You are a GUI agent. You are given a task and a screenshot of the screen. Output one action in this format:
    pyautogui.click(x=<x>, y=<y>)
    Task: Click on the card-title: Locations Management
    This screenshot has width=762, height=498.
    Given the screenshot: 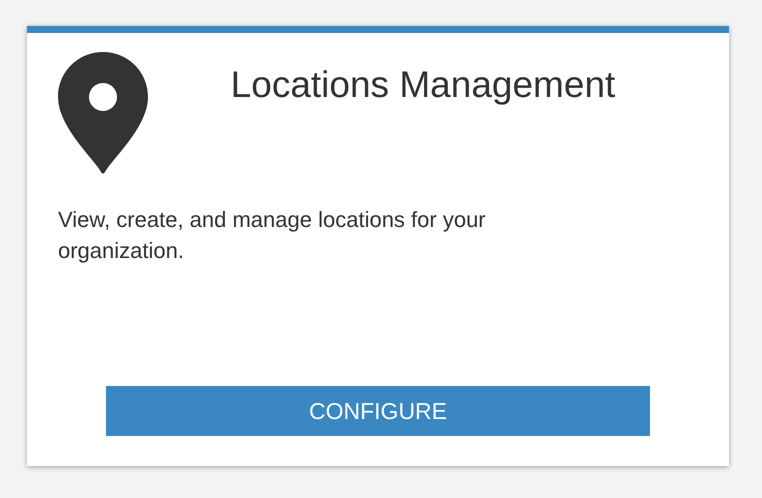 What is the action you would take?
    pyautogui.click(x=423, y=85)
    